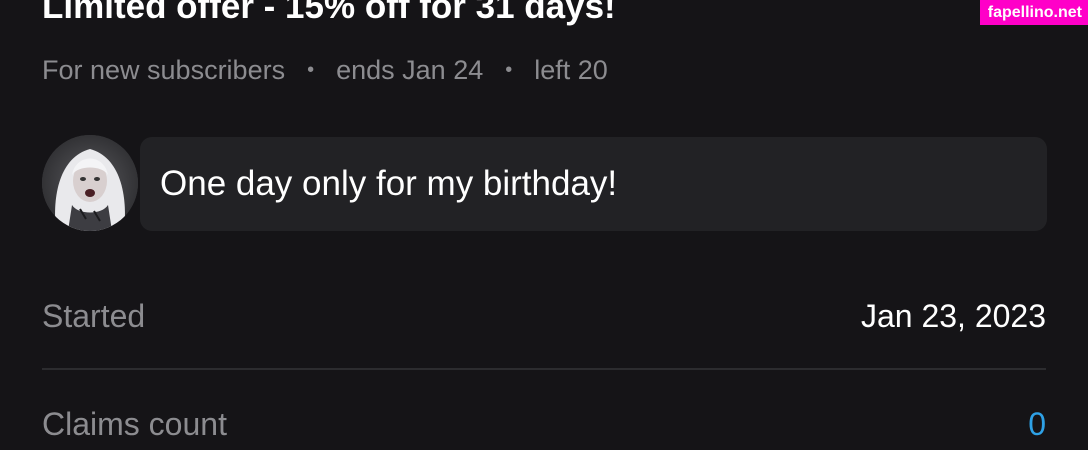 This screenshot has height=450, width=1088. Describe the element at coordinates (410, 70) in the screenshot. I see `offer-end-date: ends Jan 24` at that location.